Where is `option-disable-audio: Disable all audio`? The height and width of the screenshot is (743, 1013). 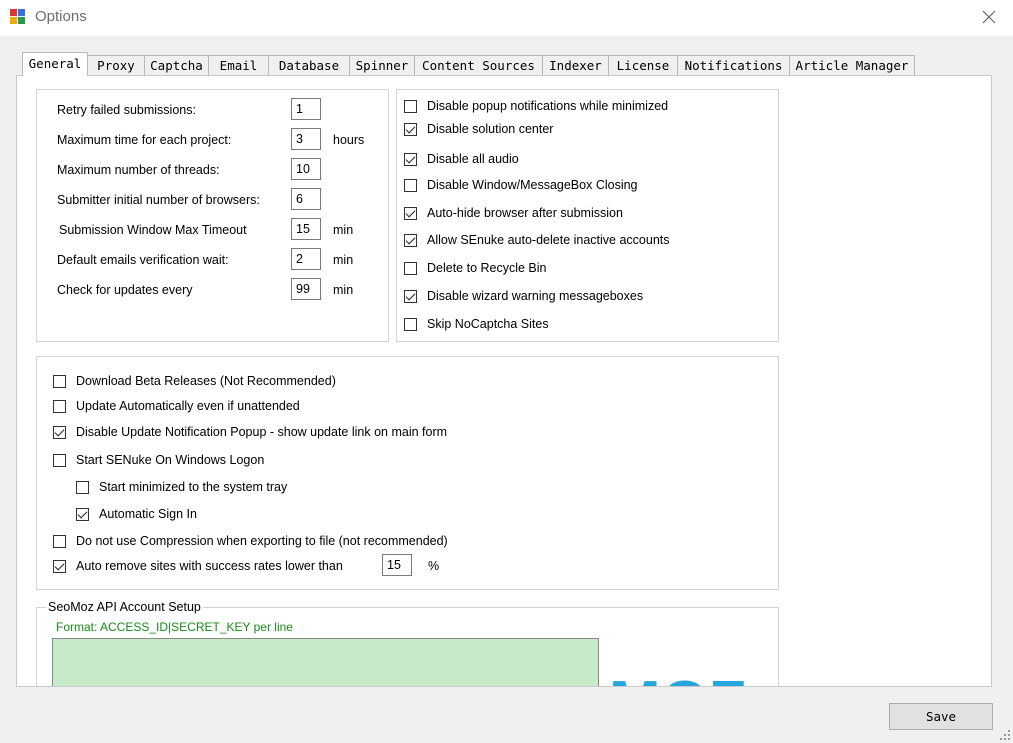
option-disable-audio: Disable all audio is located at coordinates (461, 159).